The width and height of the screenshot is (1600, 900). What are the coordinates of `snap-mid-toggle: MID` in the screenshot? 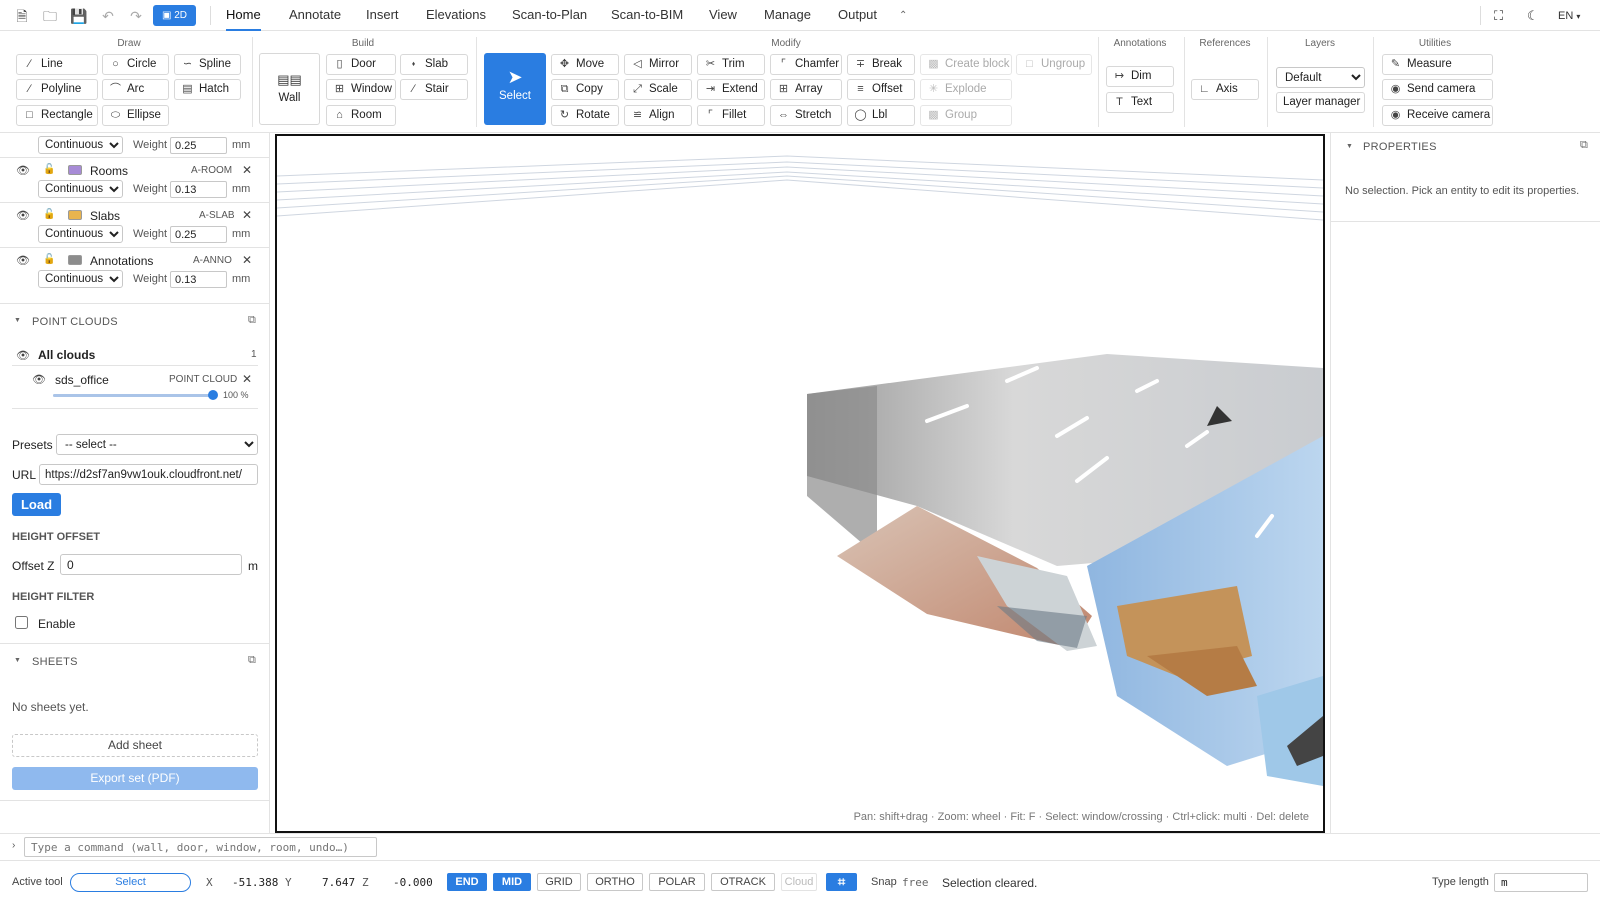 It's located at (512, 882).